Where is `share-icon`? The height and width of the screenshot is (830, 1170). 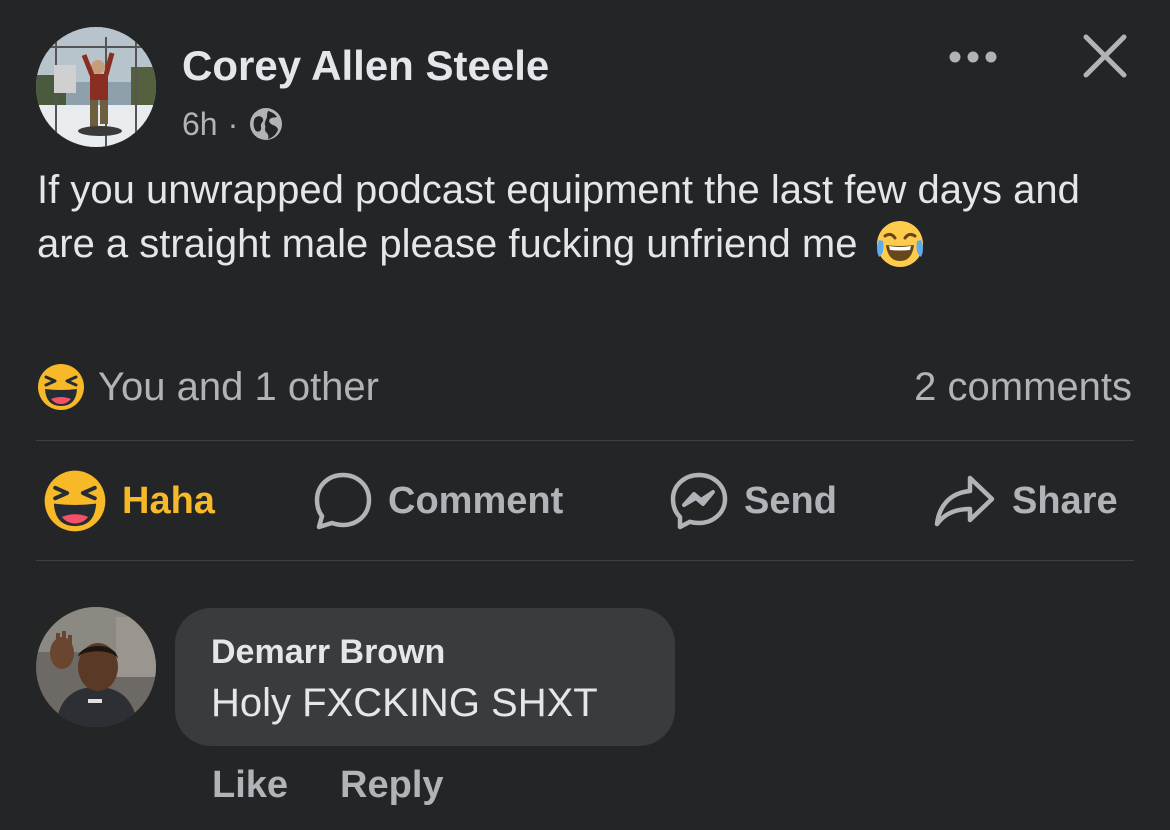
share-icon is located at coordinates (964, 501).